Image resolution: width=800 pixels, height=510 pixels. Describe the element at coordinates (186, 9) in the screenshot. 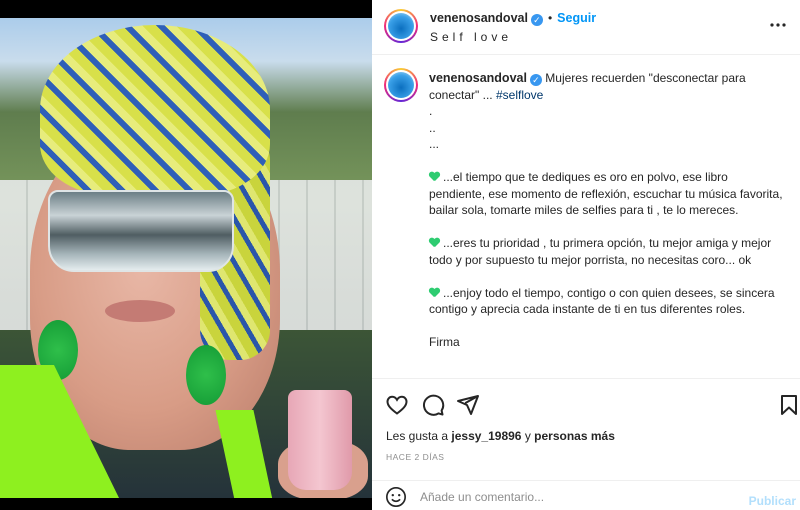

I see `photo-letterbox-top` at that location.